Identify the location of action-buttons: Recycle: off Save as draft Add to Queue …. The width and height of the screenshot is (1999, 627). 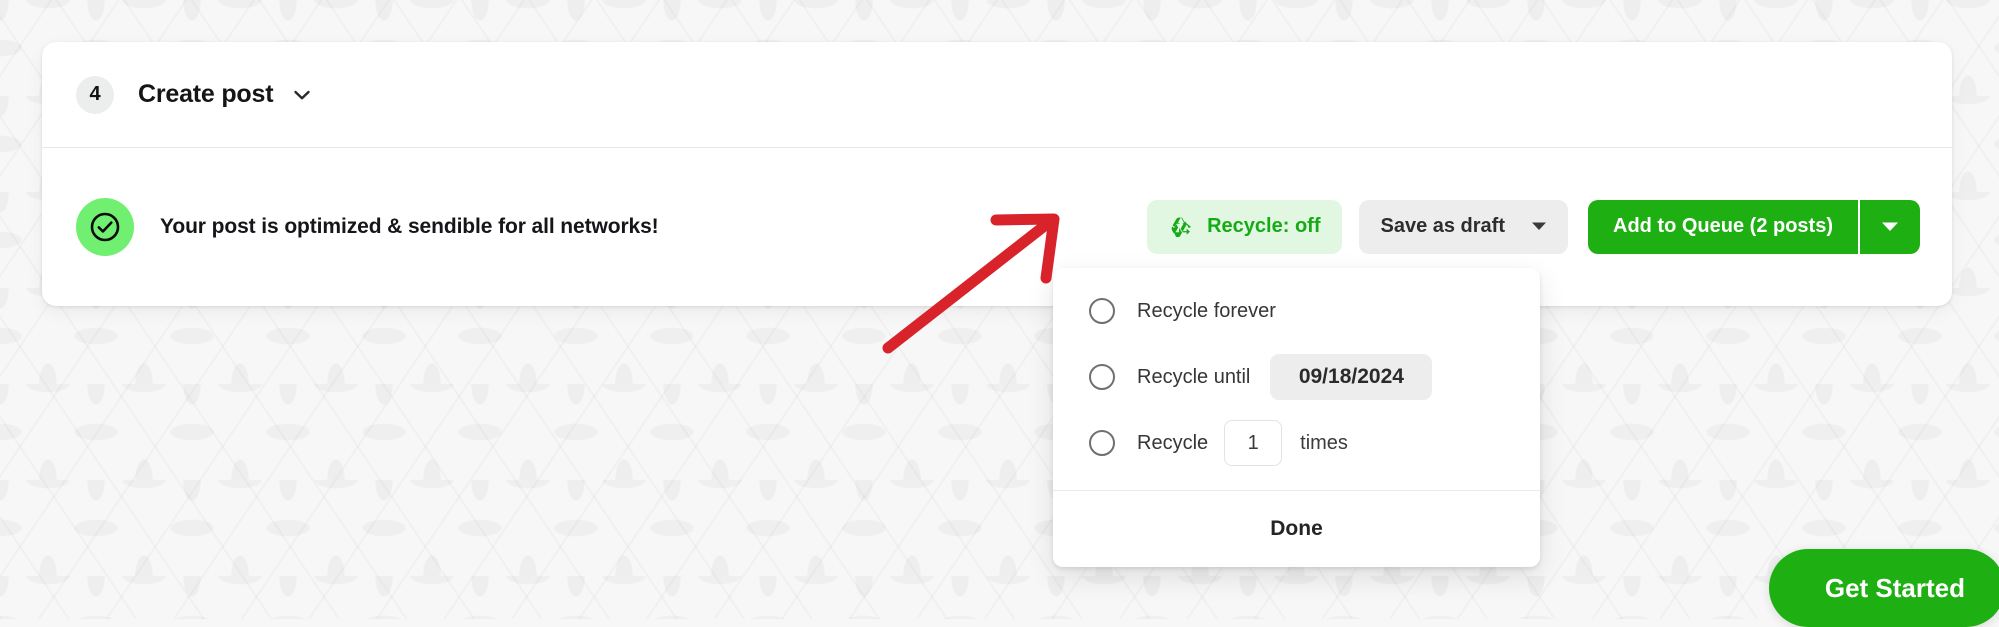
(1533, 226).